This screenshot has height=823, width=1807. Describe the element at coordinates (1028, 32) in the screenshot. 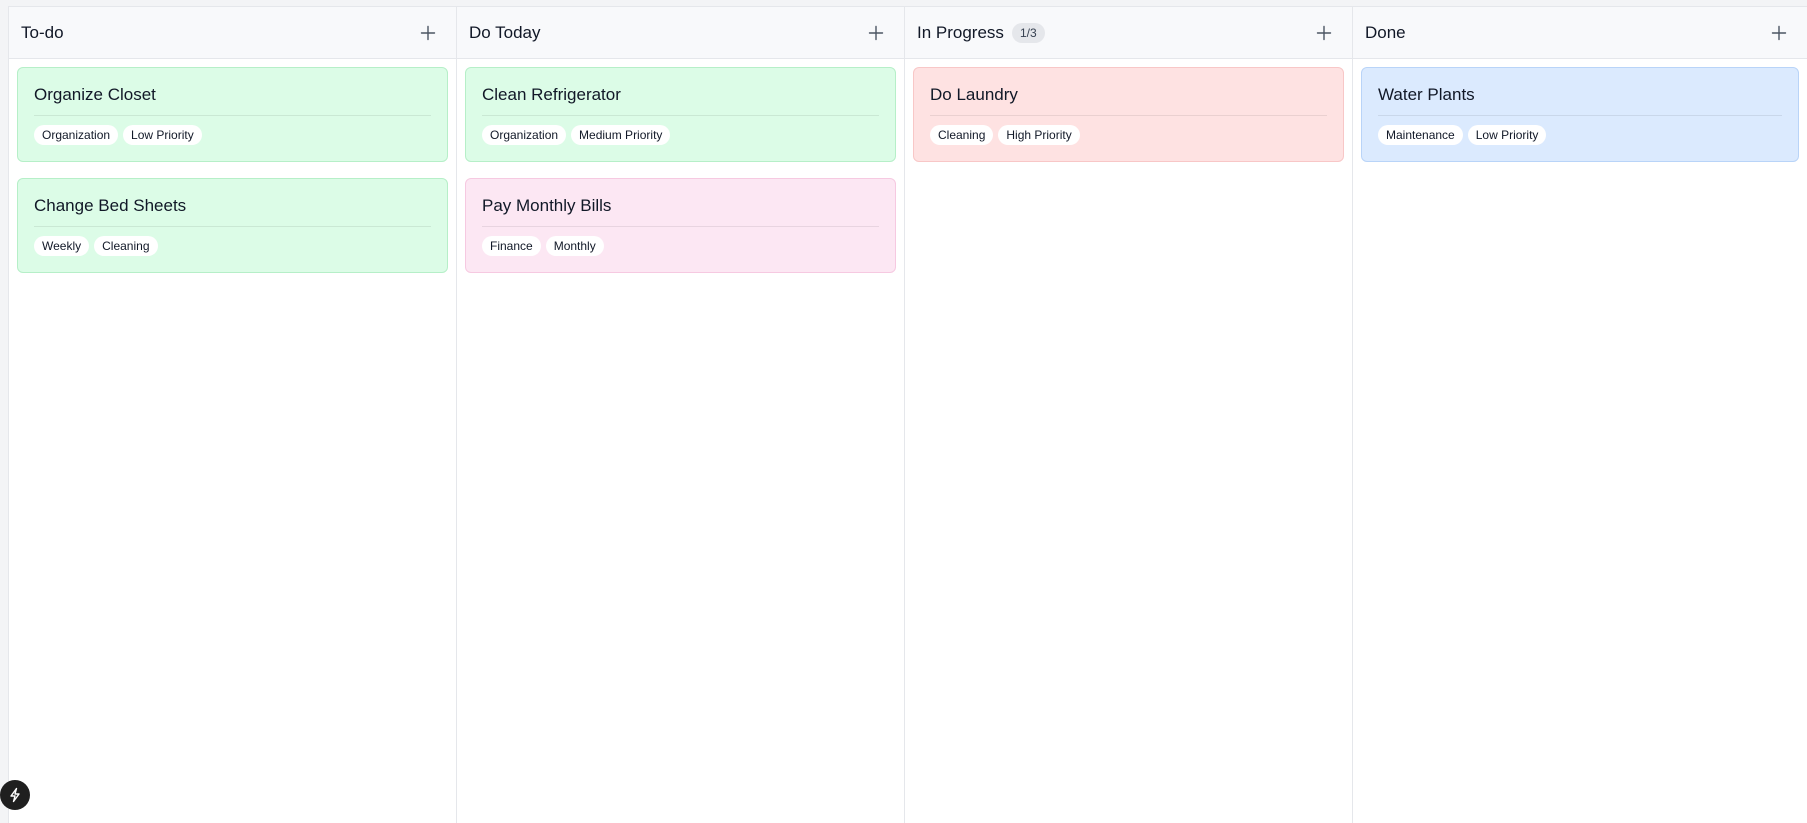

I see `wip-count-badge: 1/3` at that location.